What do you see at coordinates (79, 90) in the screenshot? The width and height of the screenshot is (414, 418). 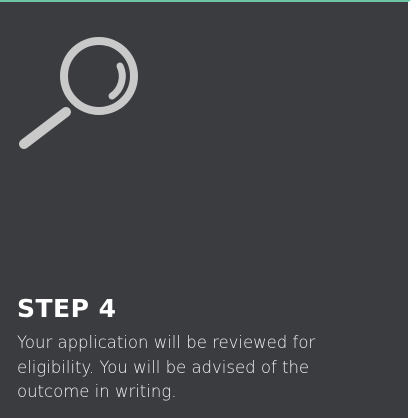 I see `magnifying-glass-icon` at bounding box center [79, 90].